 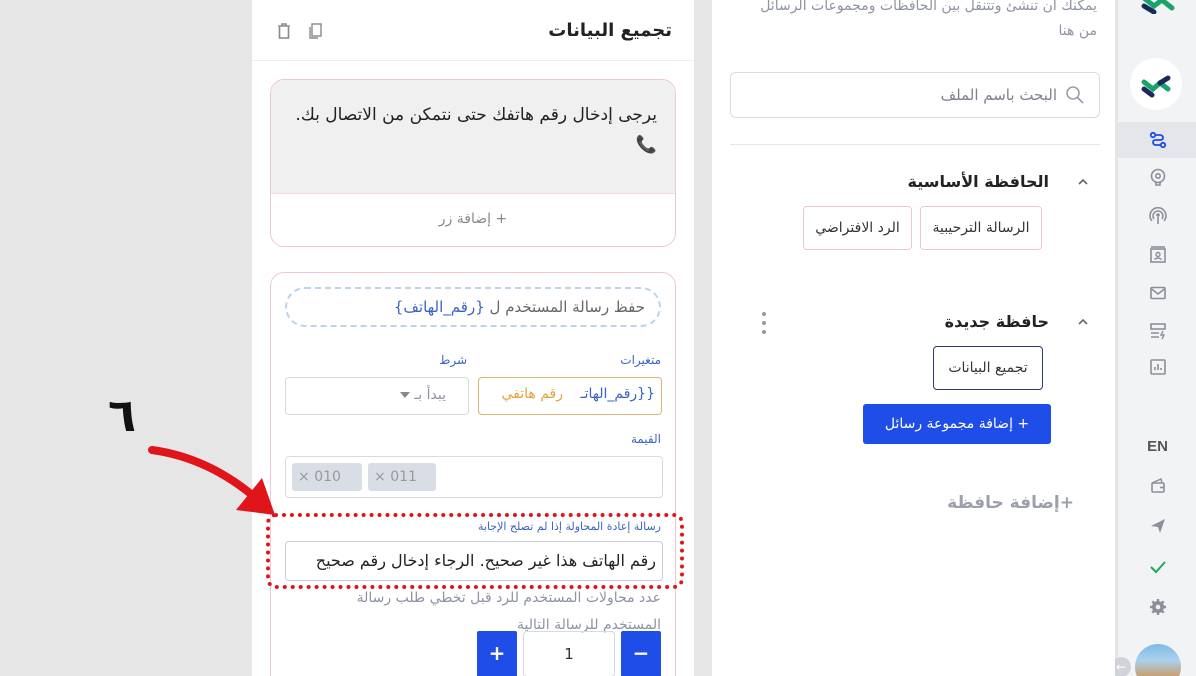 I want to click on variable-value: {{رقم_الهاتـ, so click(x=617, y=394).